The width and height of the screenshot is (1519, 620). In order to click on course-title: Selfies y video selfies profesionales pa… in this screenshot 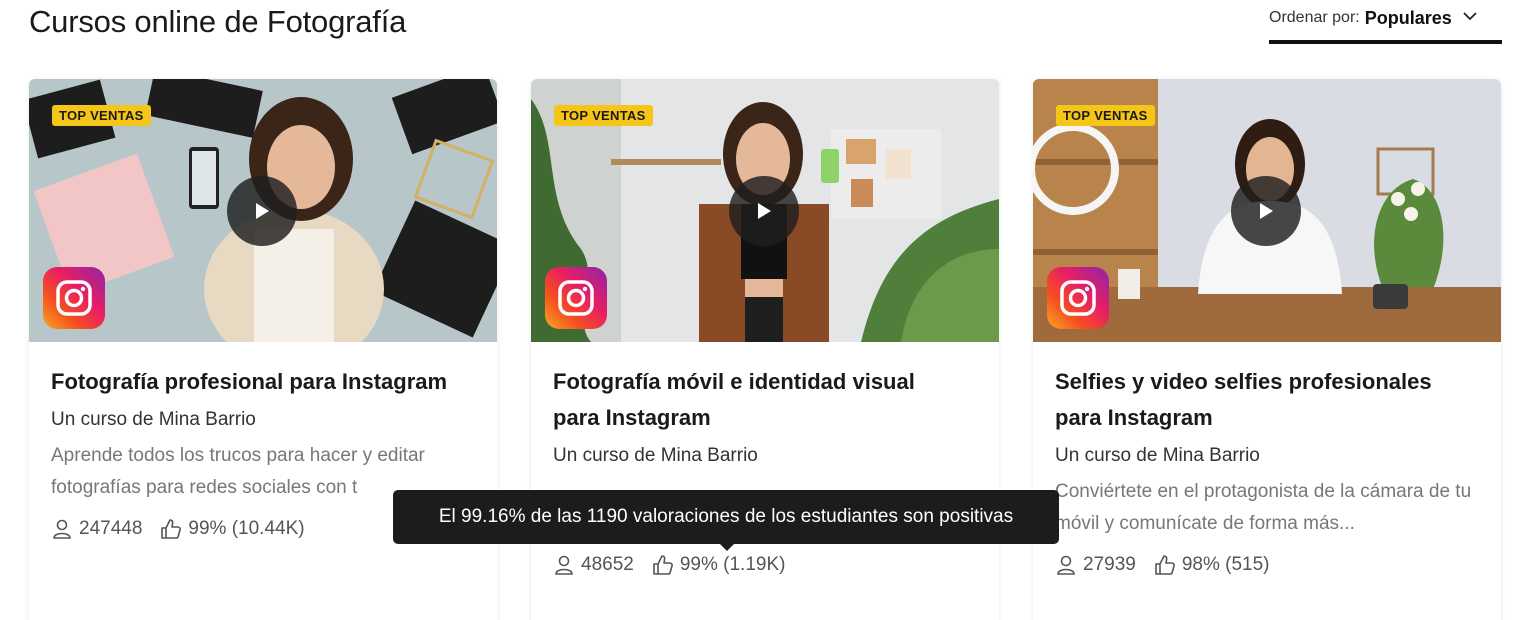, I will do `click(1267, 400)`.